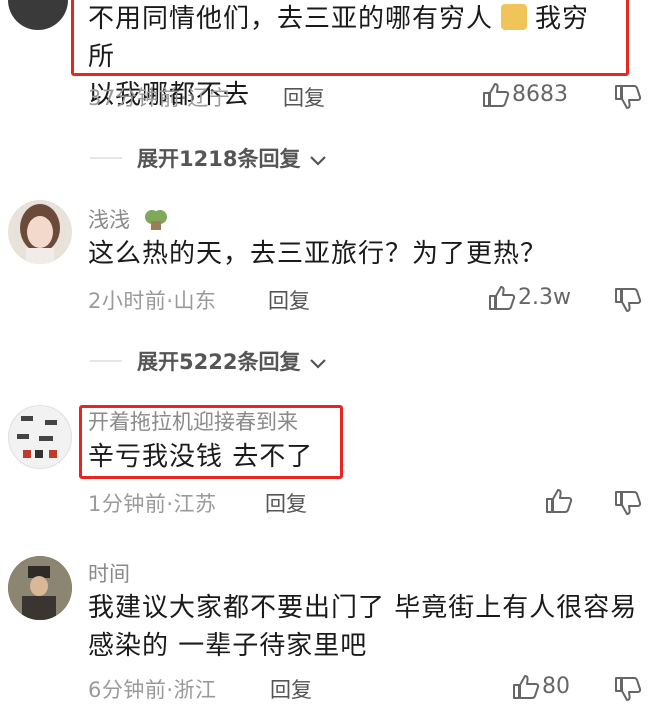 This screenshot has width=650, height=704. I want to click on like-count: 80, so click(556, 686).